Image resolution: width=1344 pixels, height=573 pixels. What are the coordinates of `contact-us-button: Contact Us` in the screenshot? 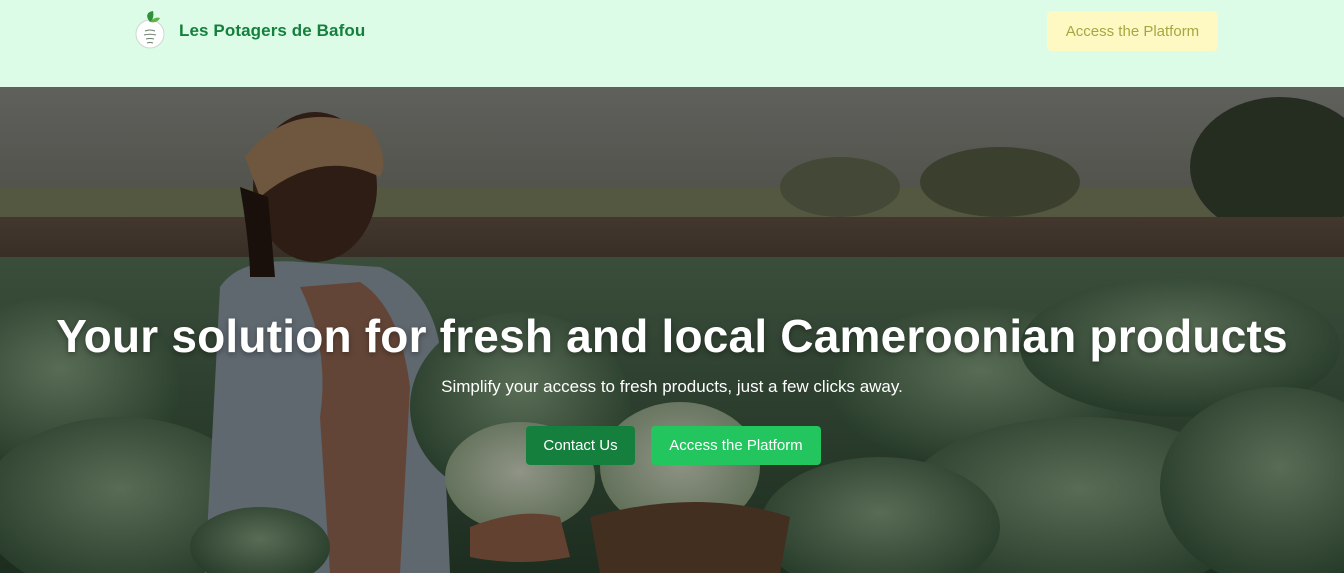 It's located at (580, 445).